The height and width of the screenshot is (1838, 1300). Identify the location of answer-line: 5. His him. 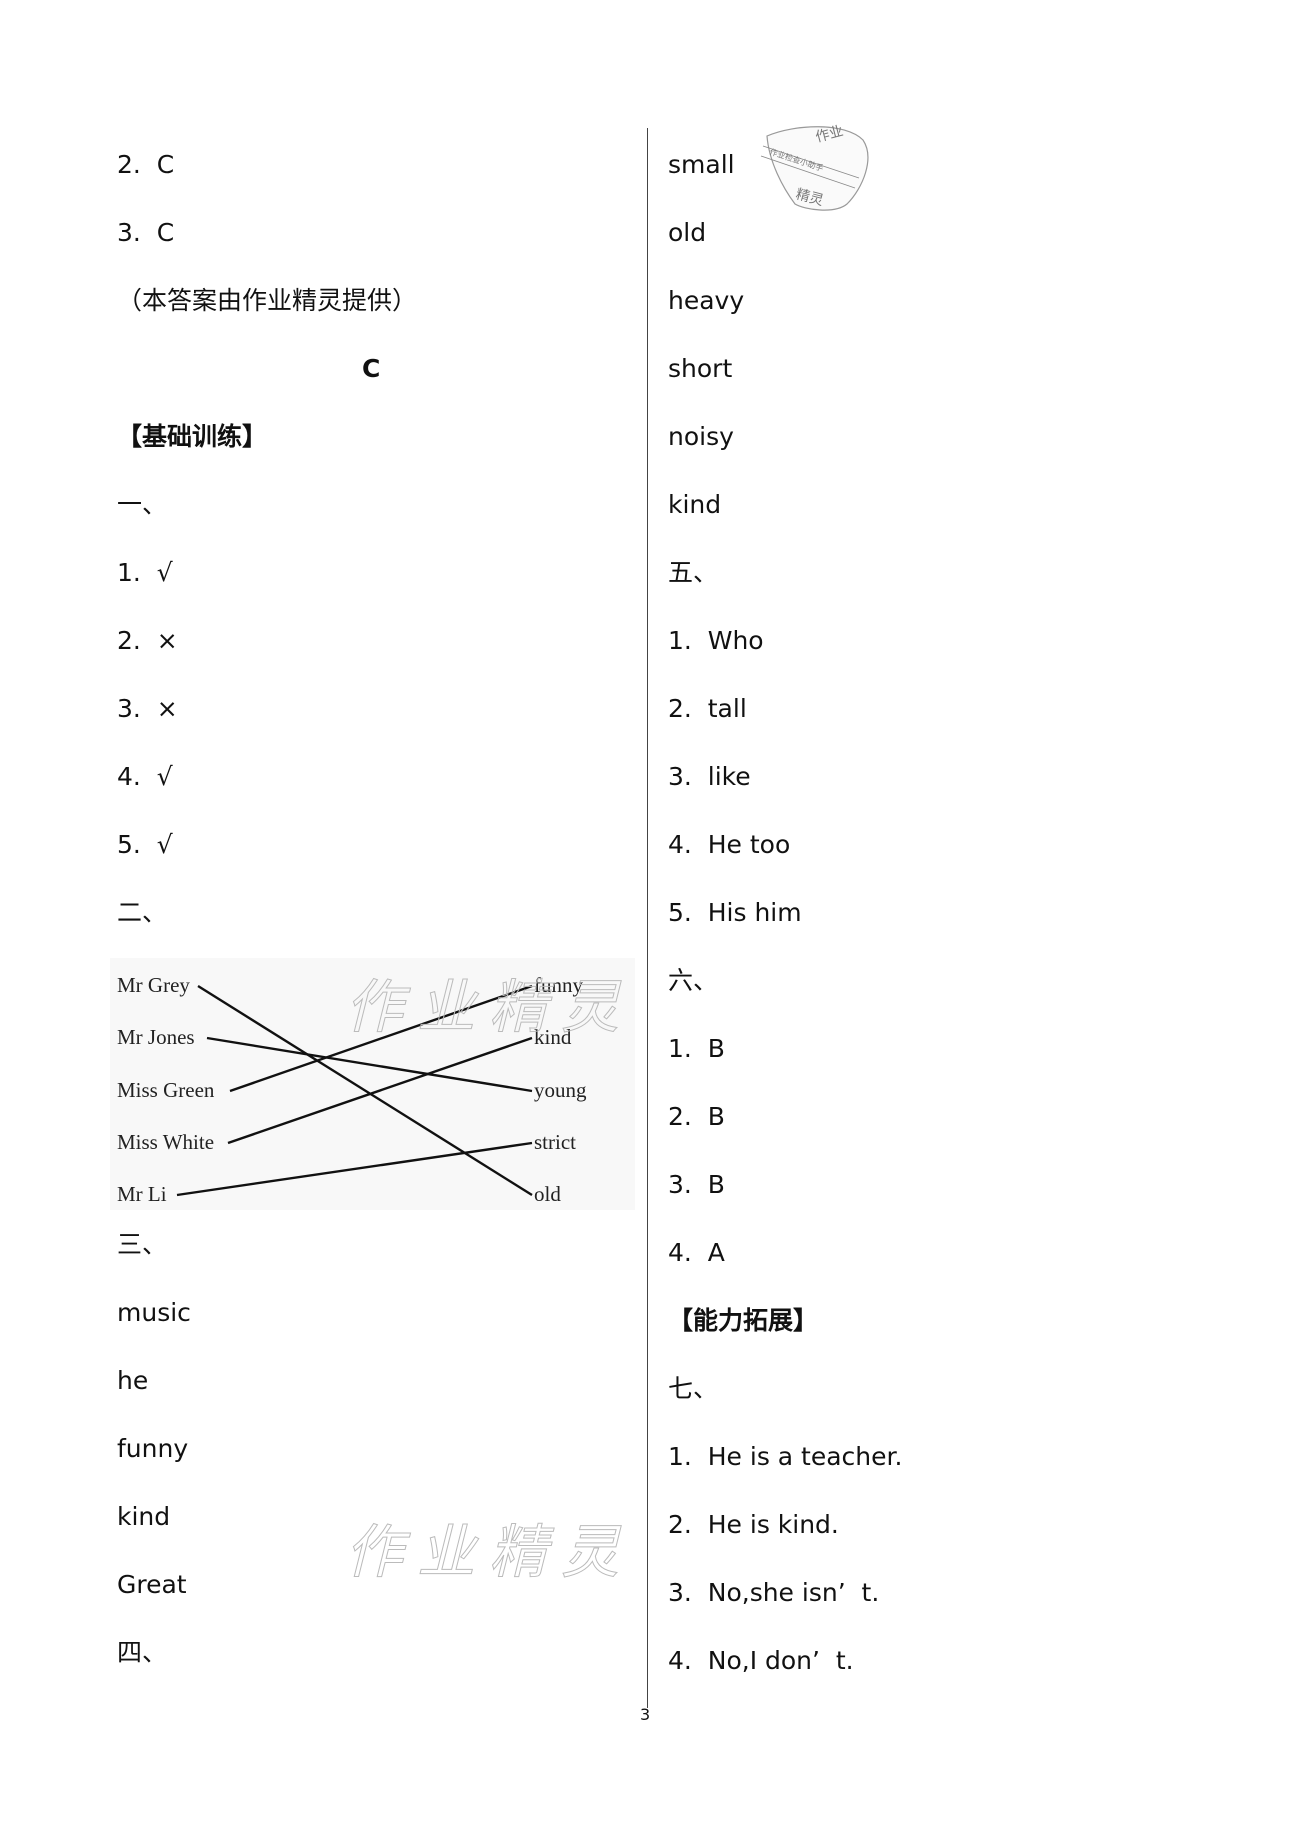
(735, 912).